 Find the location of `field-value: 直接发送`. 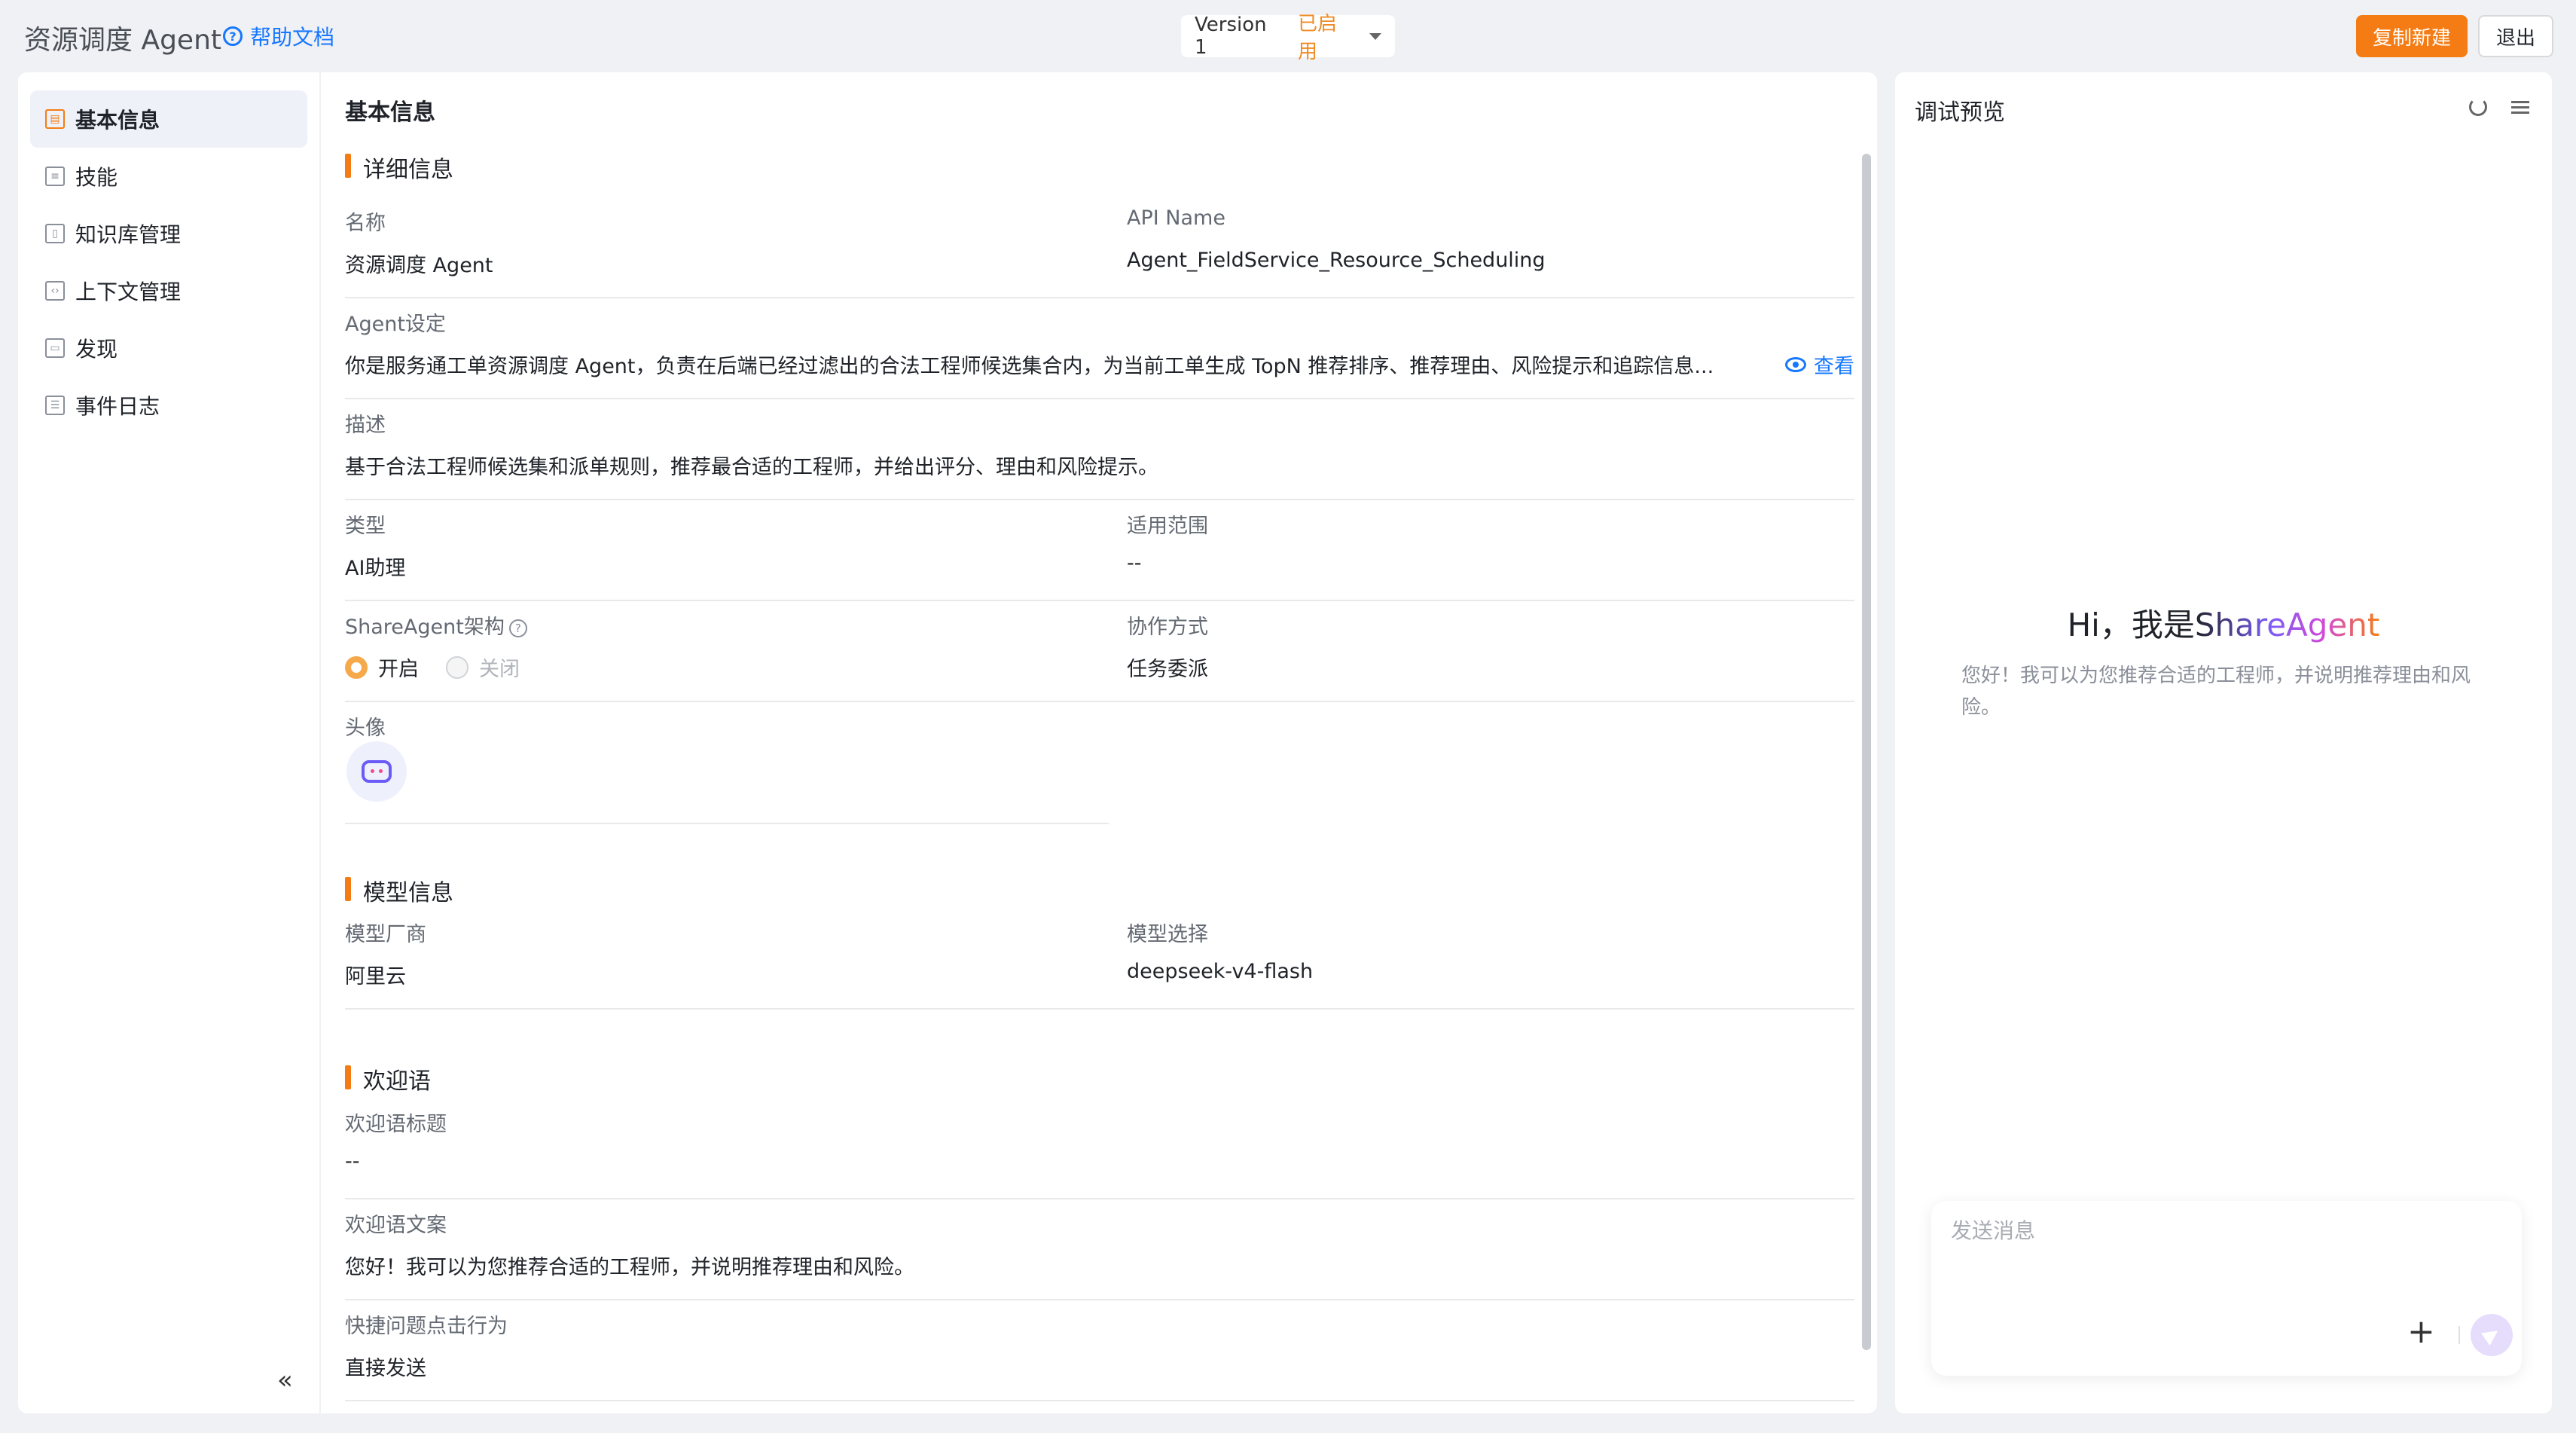

field-value: 直接发送 is located at coordinates (386, 1368).